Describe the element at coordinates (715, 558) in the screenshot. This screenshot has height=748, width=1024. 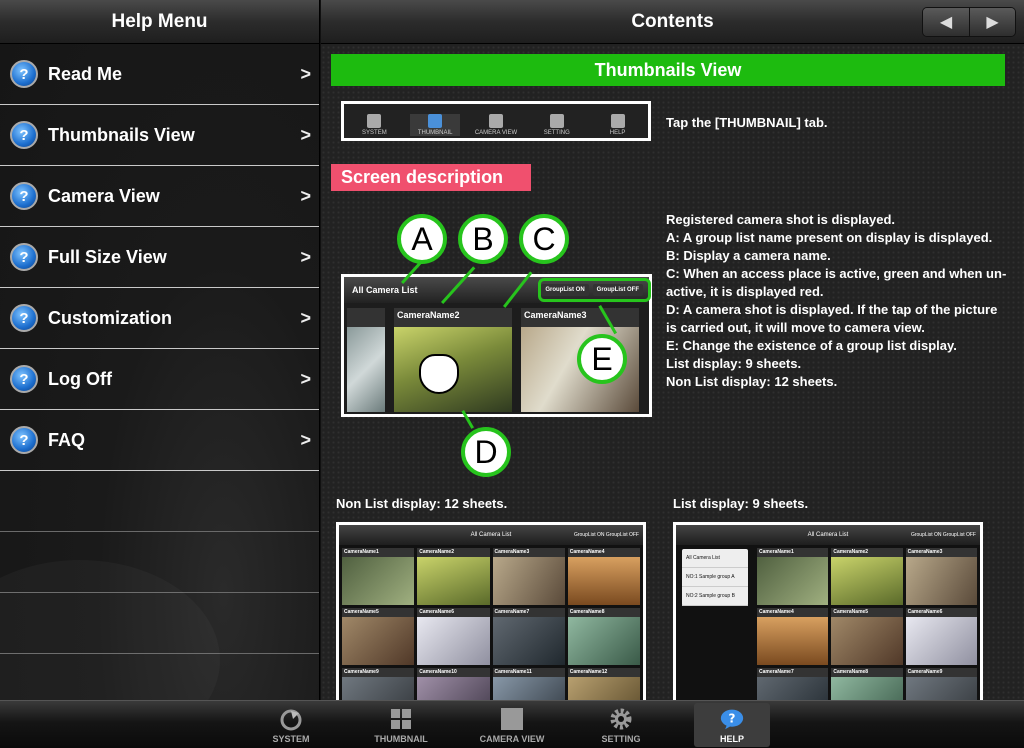
I see `group-list-item: All Camera List` at that location.